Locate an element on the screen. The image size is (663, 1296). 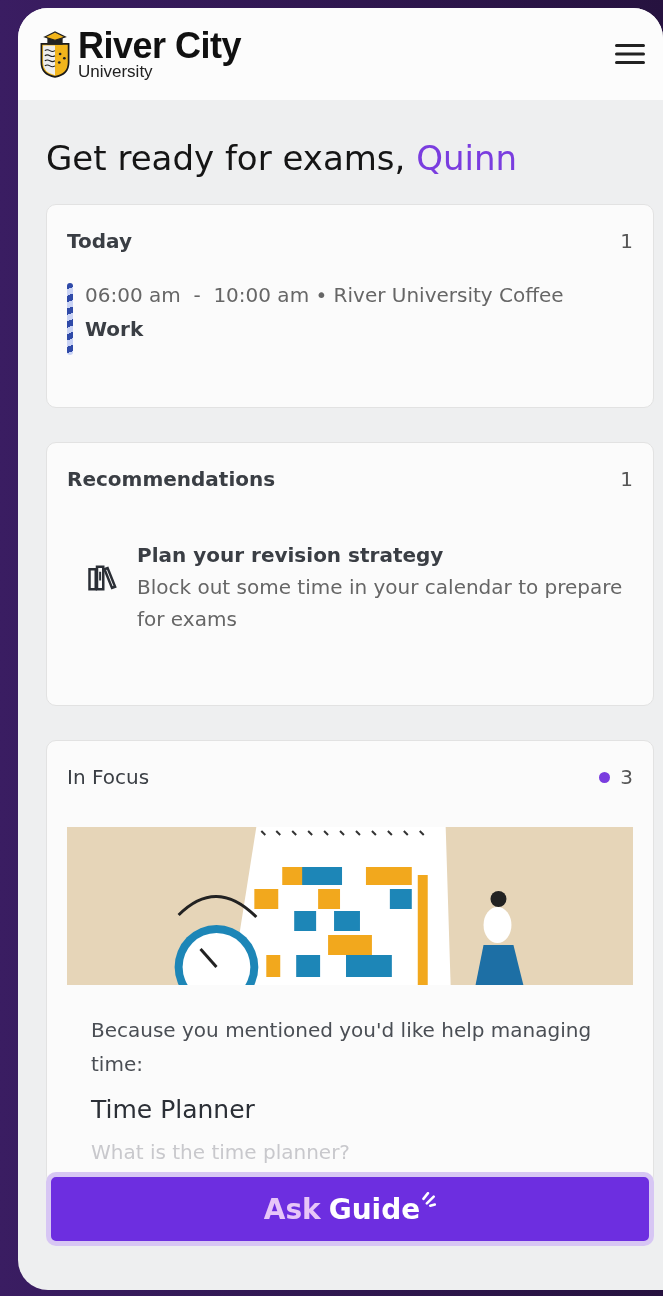
card-title: Recommendations is located at coordinates (171, 479).